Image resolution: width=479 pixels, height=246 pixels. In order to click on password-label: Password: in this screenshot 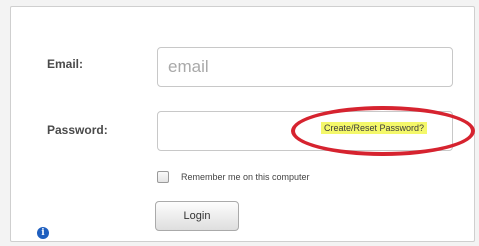, I will do `click(77, 130)`.